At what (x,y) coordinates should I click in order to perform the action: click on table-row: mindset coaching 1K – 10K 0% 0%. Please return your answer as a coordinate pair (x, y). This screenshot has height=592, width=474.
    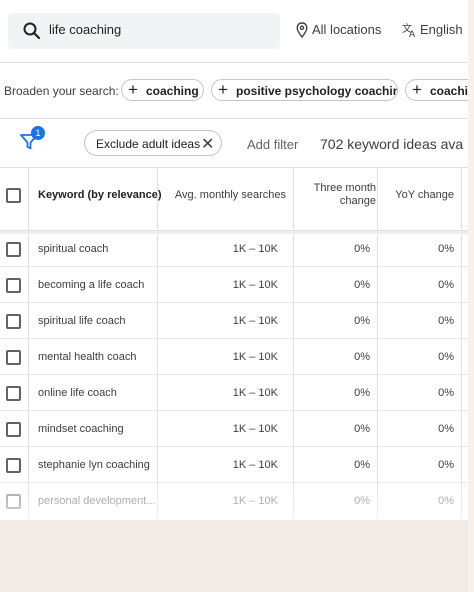
    Looking at the image, I should click on (234, 429).